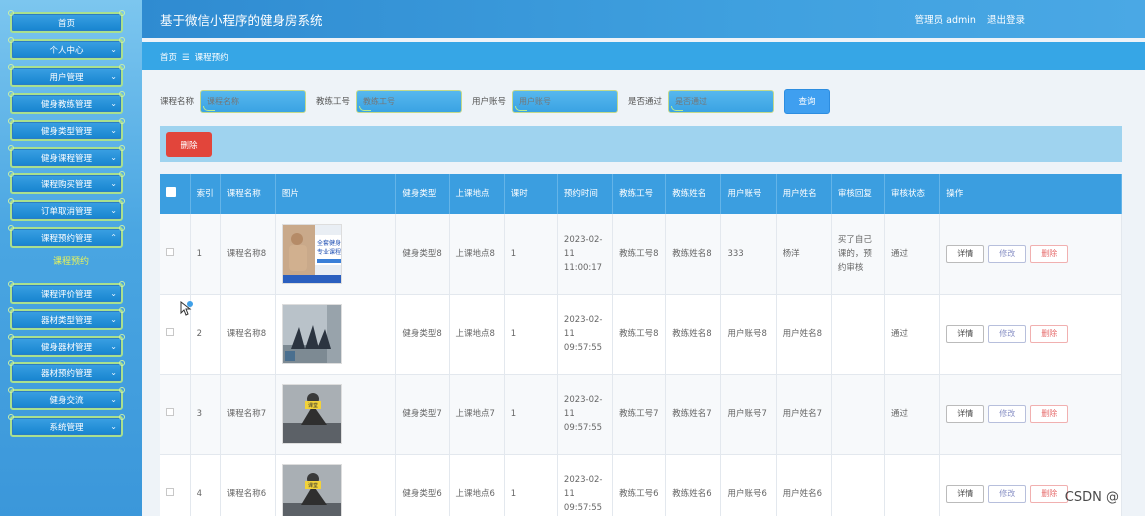  What do you see at coordinates (168, 58) in the screenshot?
I see `breadcrumb-home: 首页` at bounding box center [168, 58].